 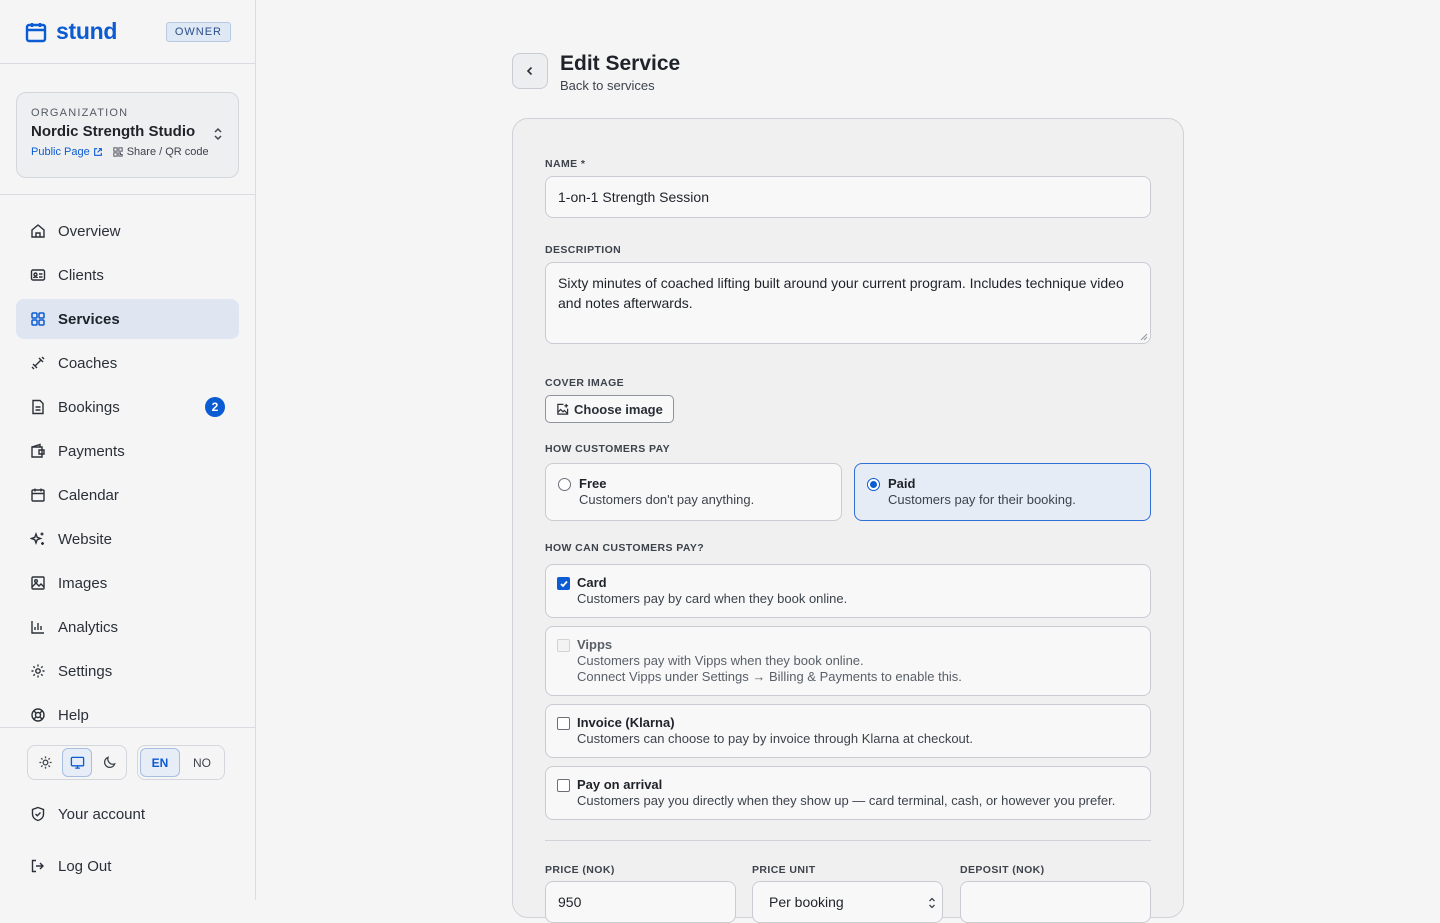 What do you see at coordinates (625, 548) in the screenshot?
I see `payment-methods-label: HOW CAN CUSTOMERS PAY?` at bounding box center [625, 548].